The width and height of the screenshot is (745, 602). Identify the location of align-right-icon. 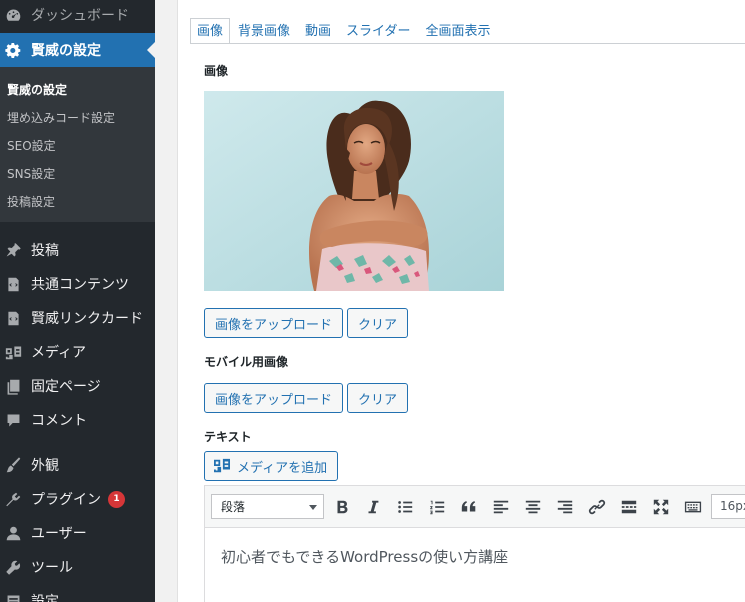
(565, 507).